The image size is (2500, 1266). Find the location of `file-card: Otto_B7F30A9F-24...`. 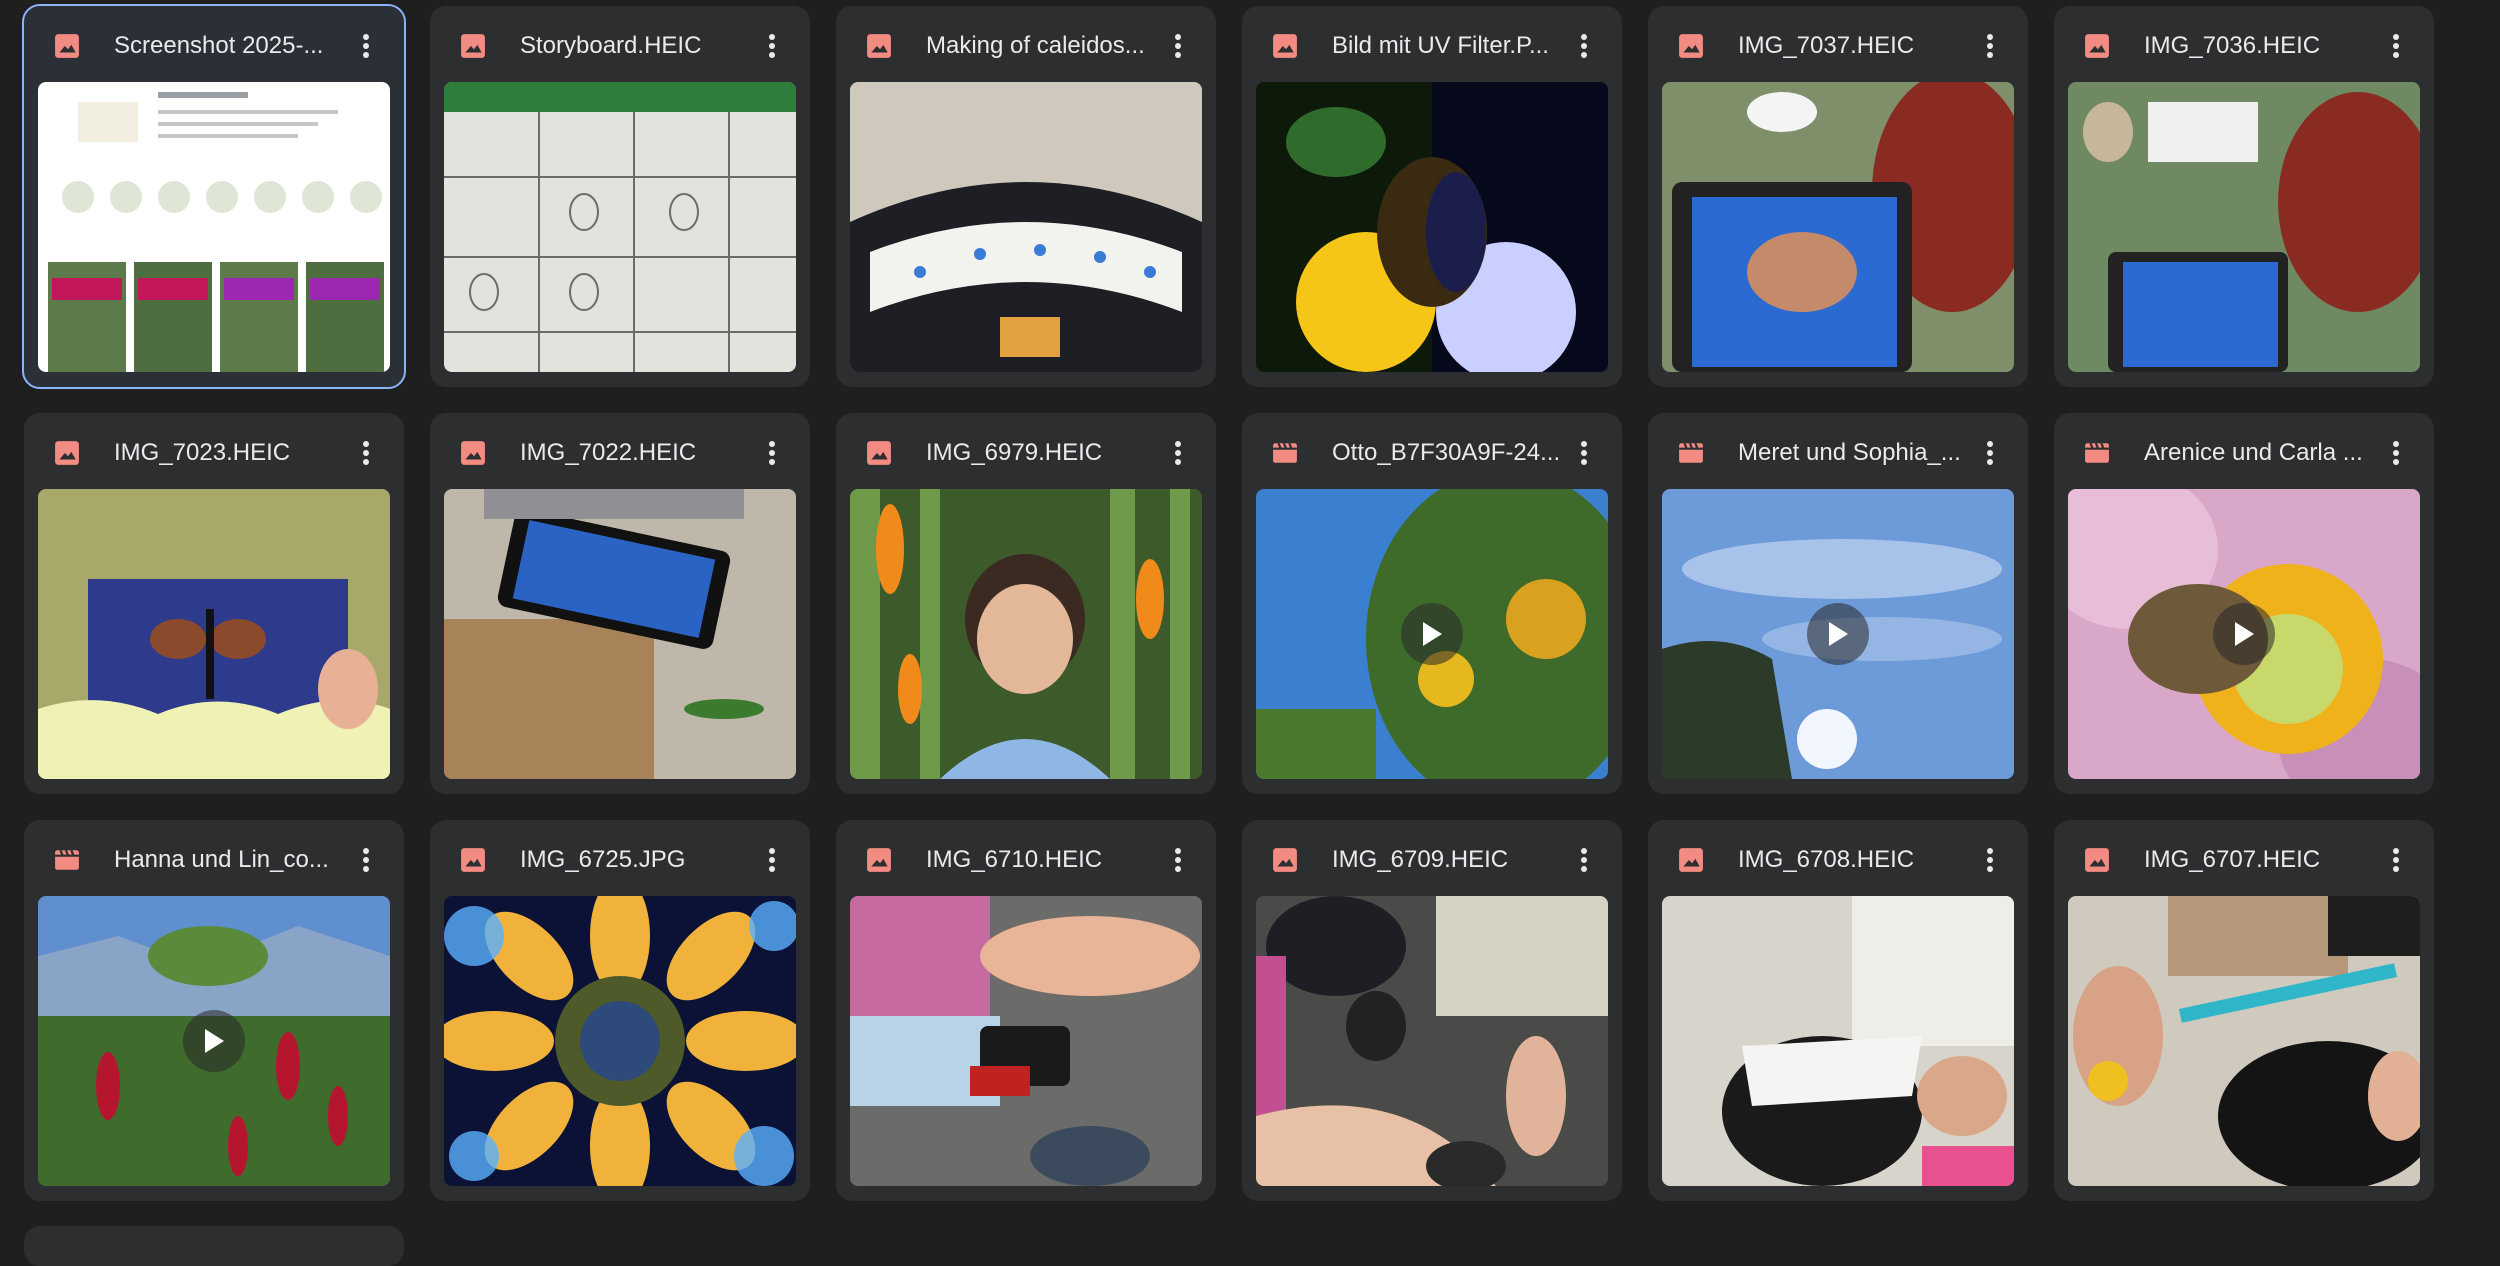

file-card: Otto_B7F30A9F-24... is located at coordinates (1432, 603).